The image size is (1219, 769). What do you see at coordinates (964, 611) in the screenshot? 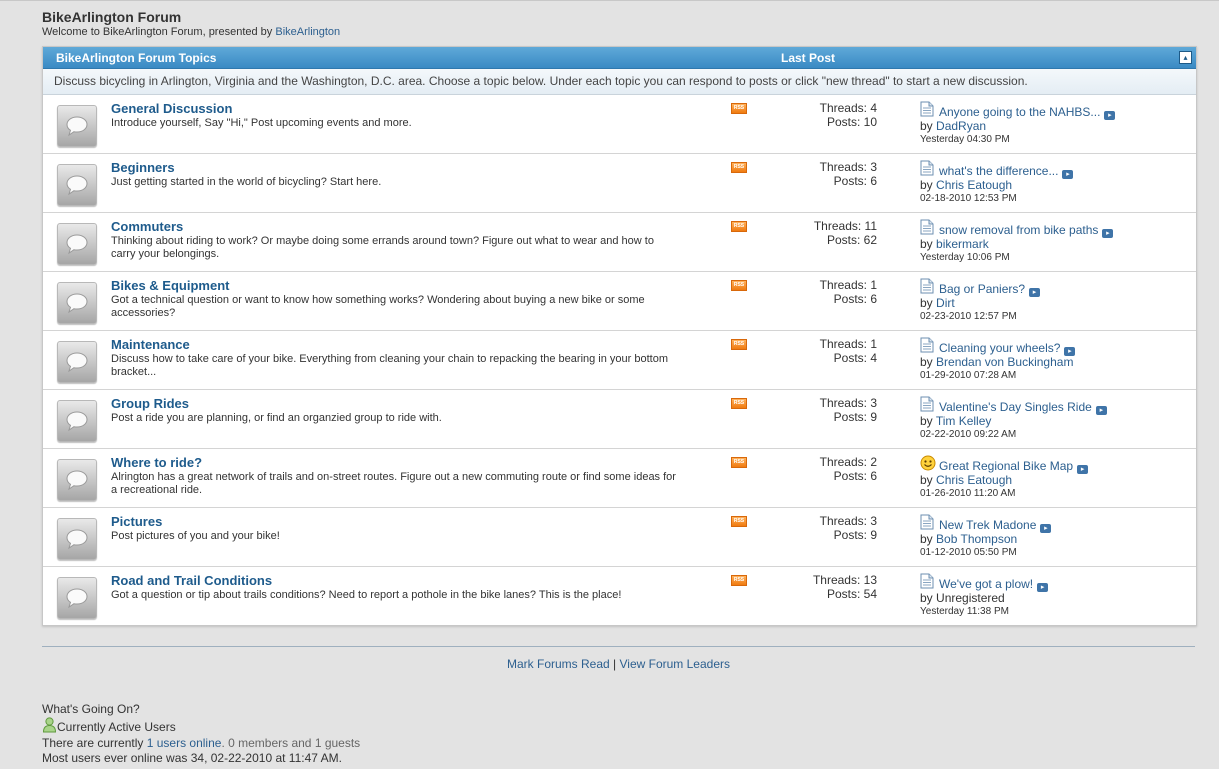
I see `last-post-date: Yesterday 11:38 PM` at bounding box center [964, 611].